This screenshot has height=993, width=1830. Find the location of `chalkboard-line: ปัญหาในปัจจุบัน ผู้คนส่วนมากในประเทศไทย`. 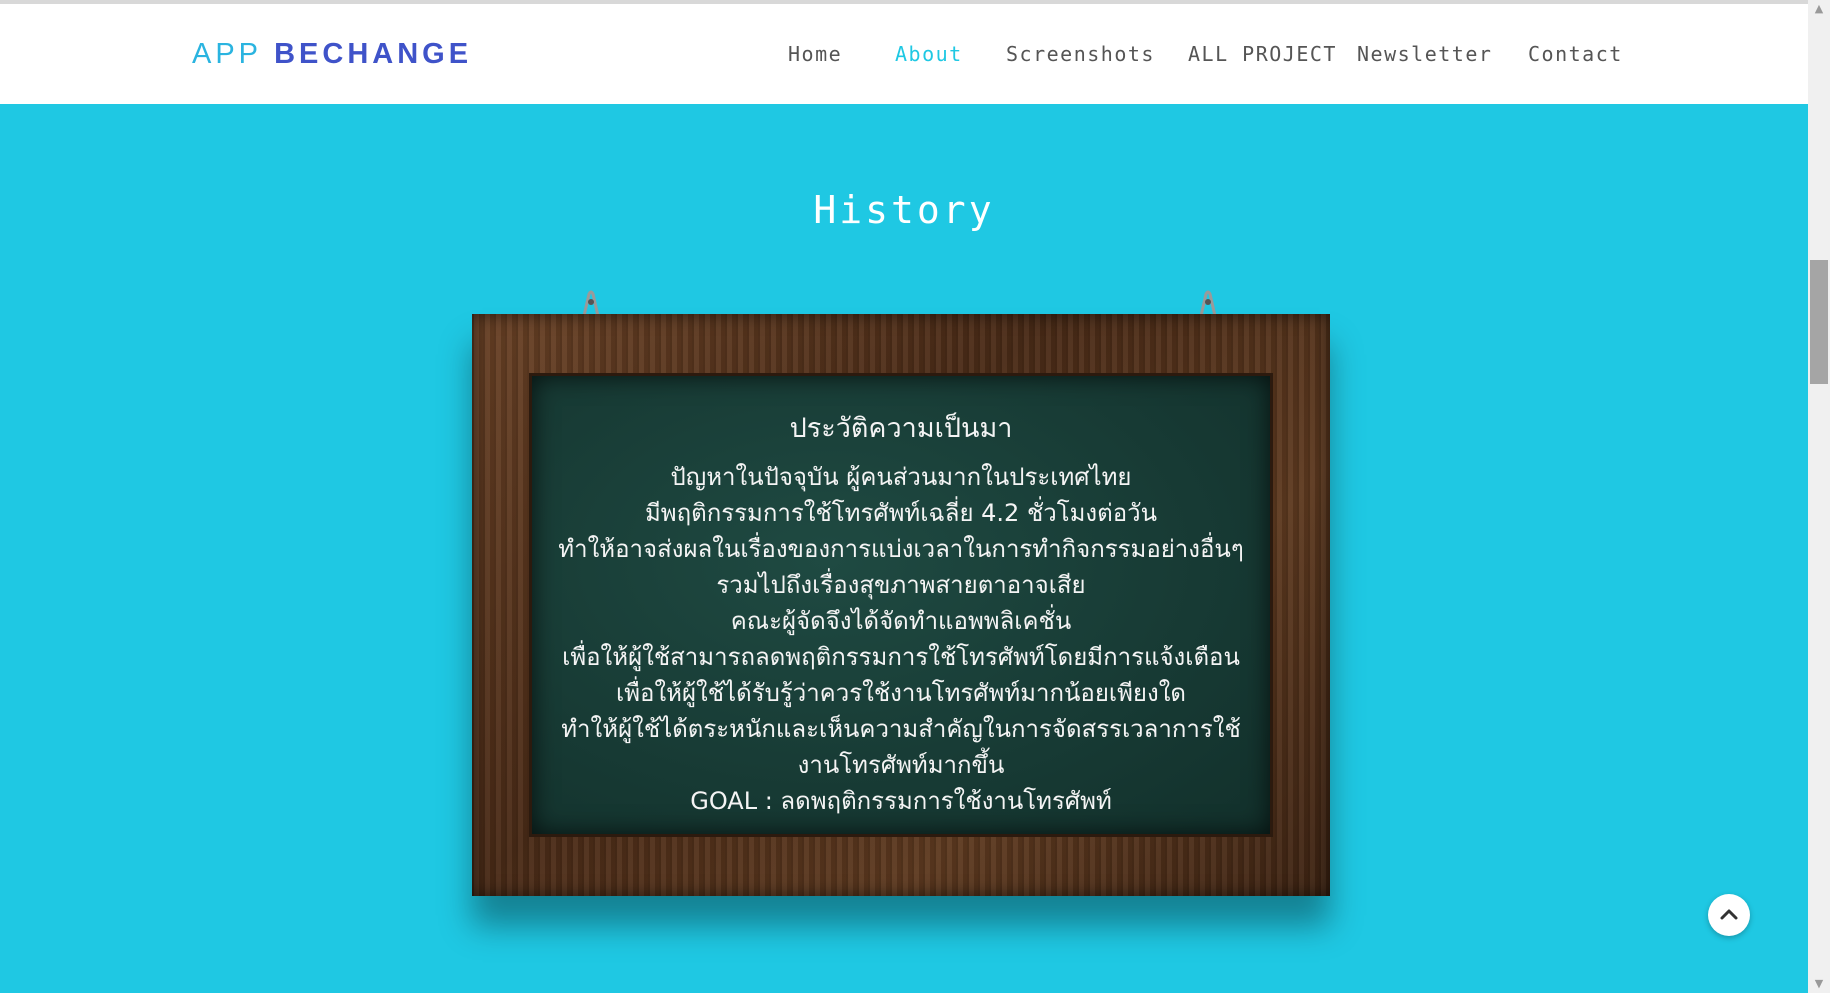

chalkboard-line: ปัญหาในปัจจุบัน ผู้คนส่วนมากในประเทศไทย is located at coordinates (901, 477).